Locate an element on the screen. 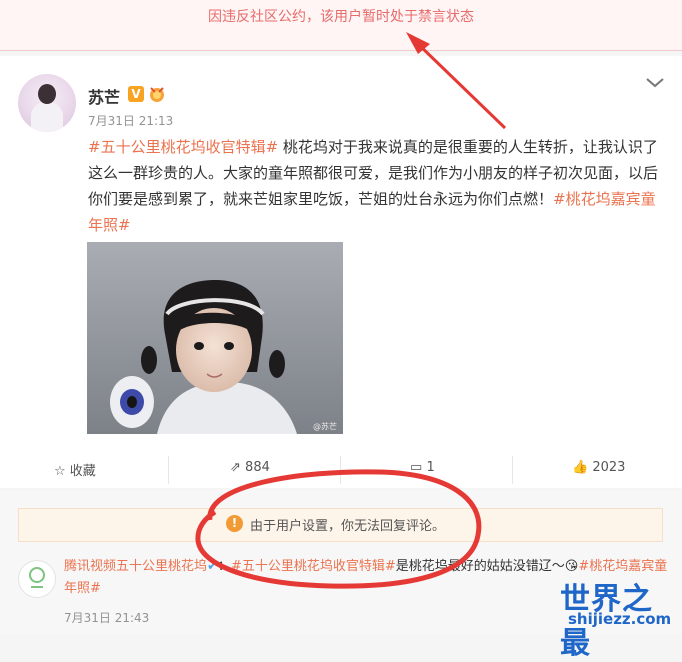  favorite-button: ☆ 收藏 is located at coordinates (75, 469).